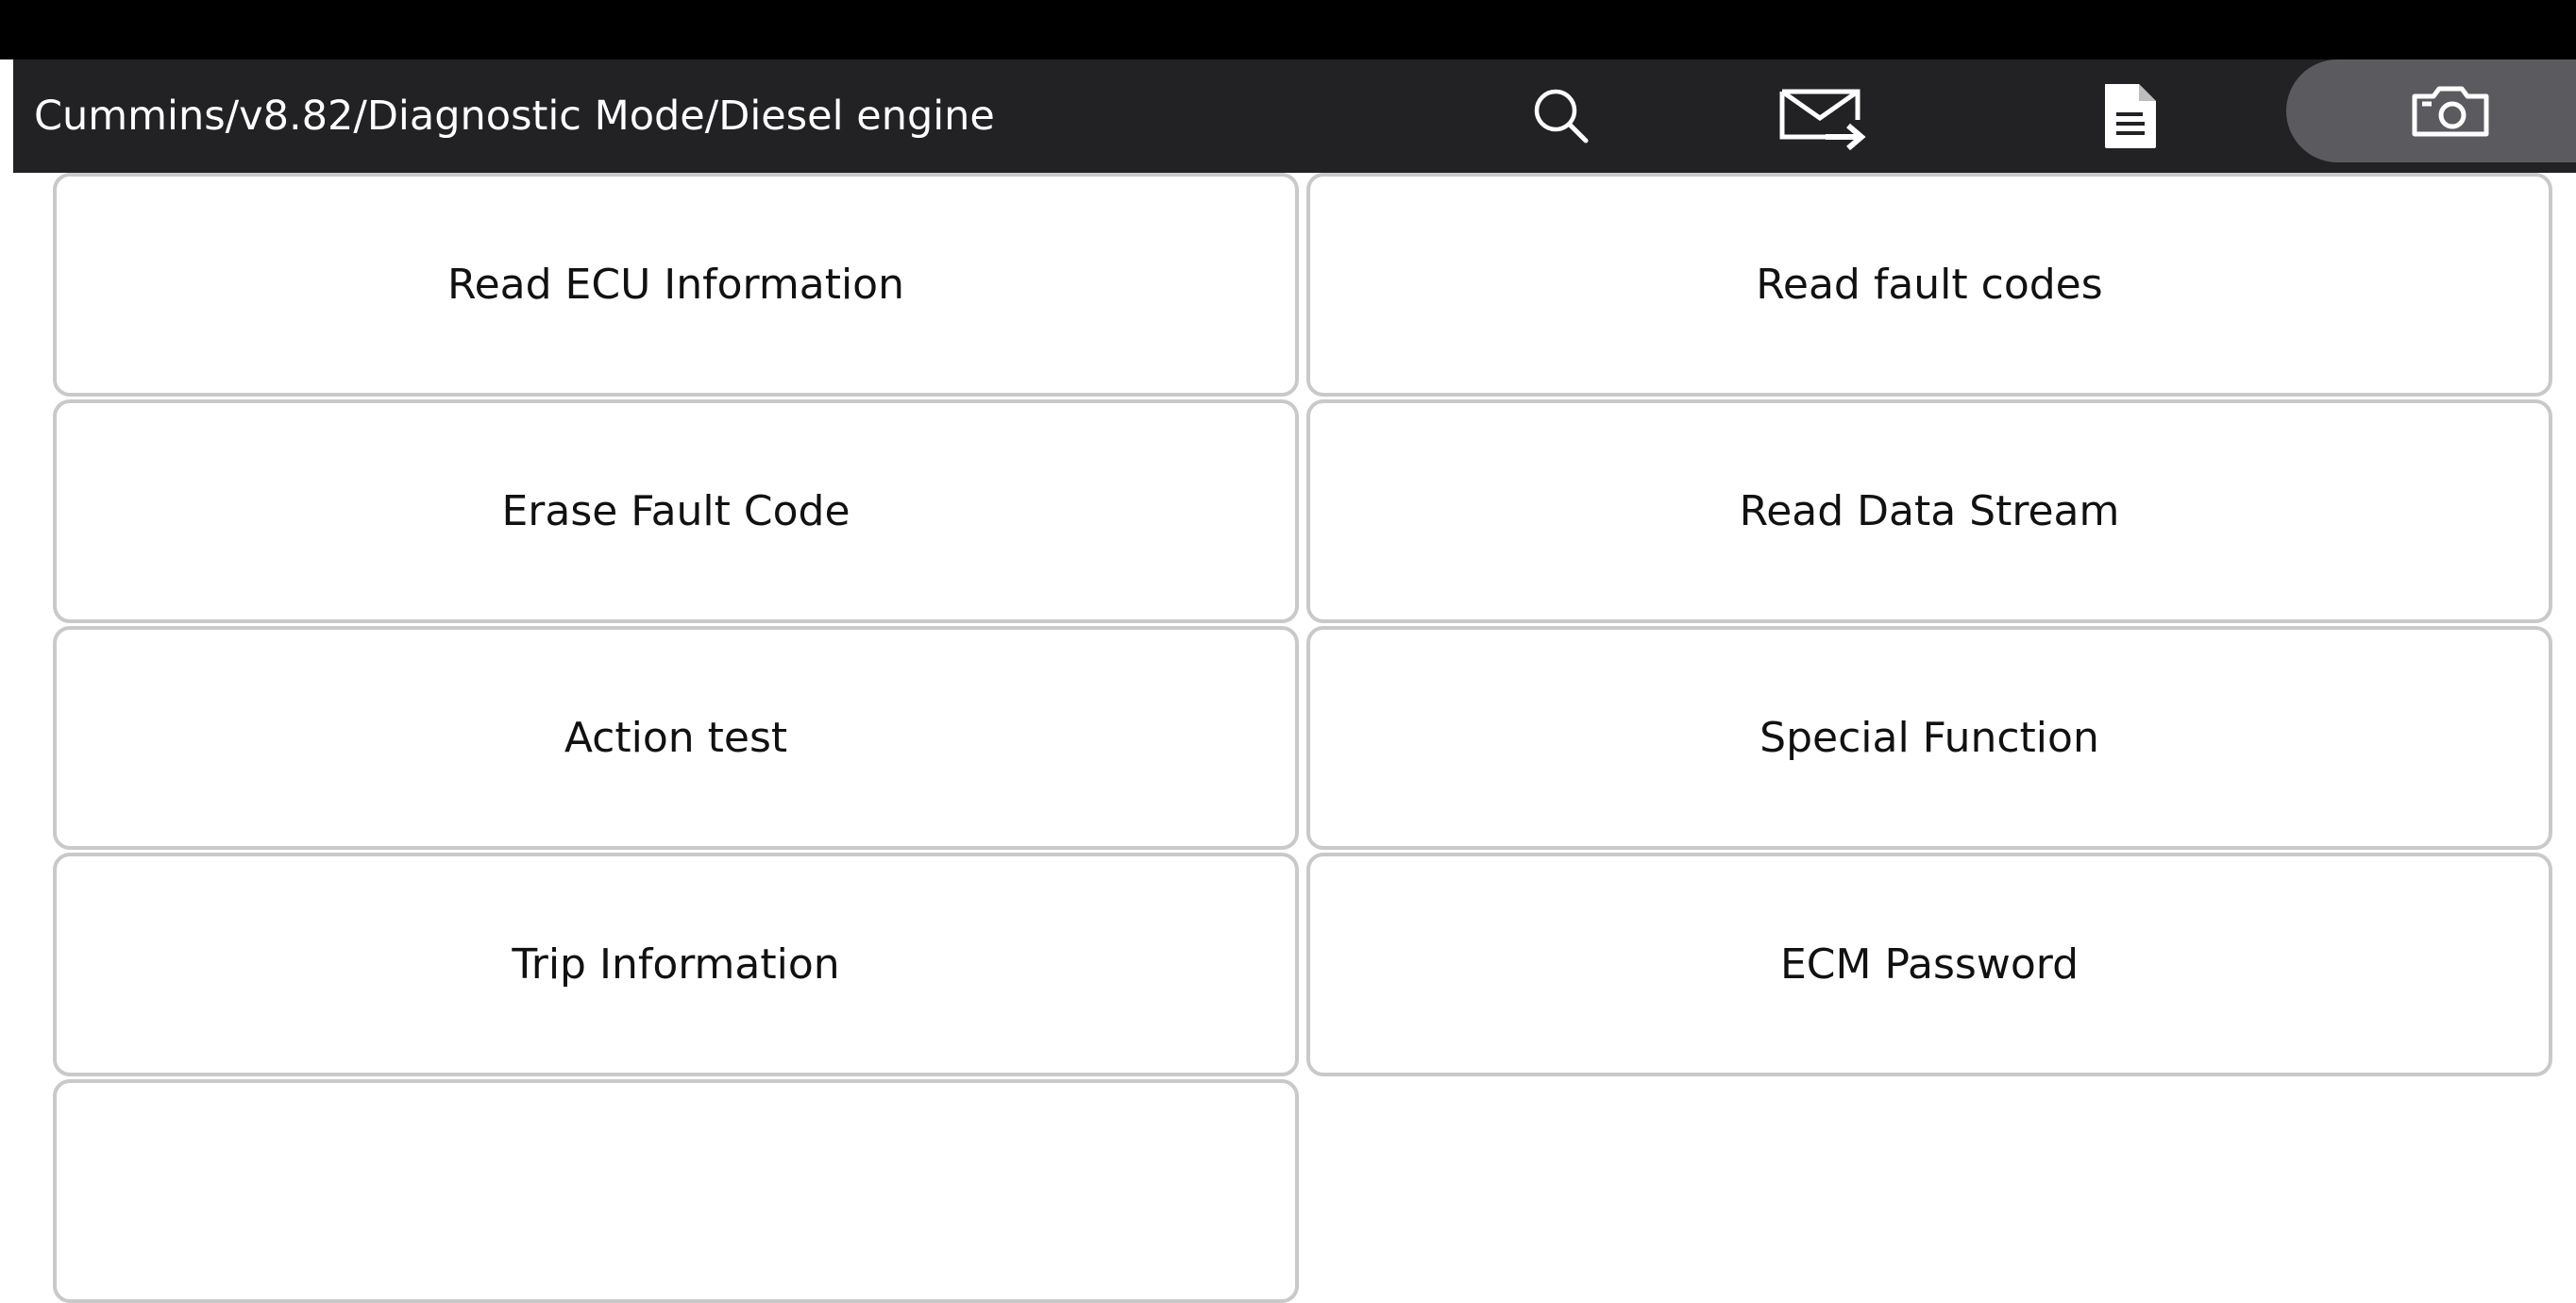 This screenshot has width=2576, height=1303. What do you see at coordinates (676, 511) in the screenshot?
I see `menu-button-erase-fault-code: Erase Fault Code` at bounding box center [676, 511].